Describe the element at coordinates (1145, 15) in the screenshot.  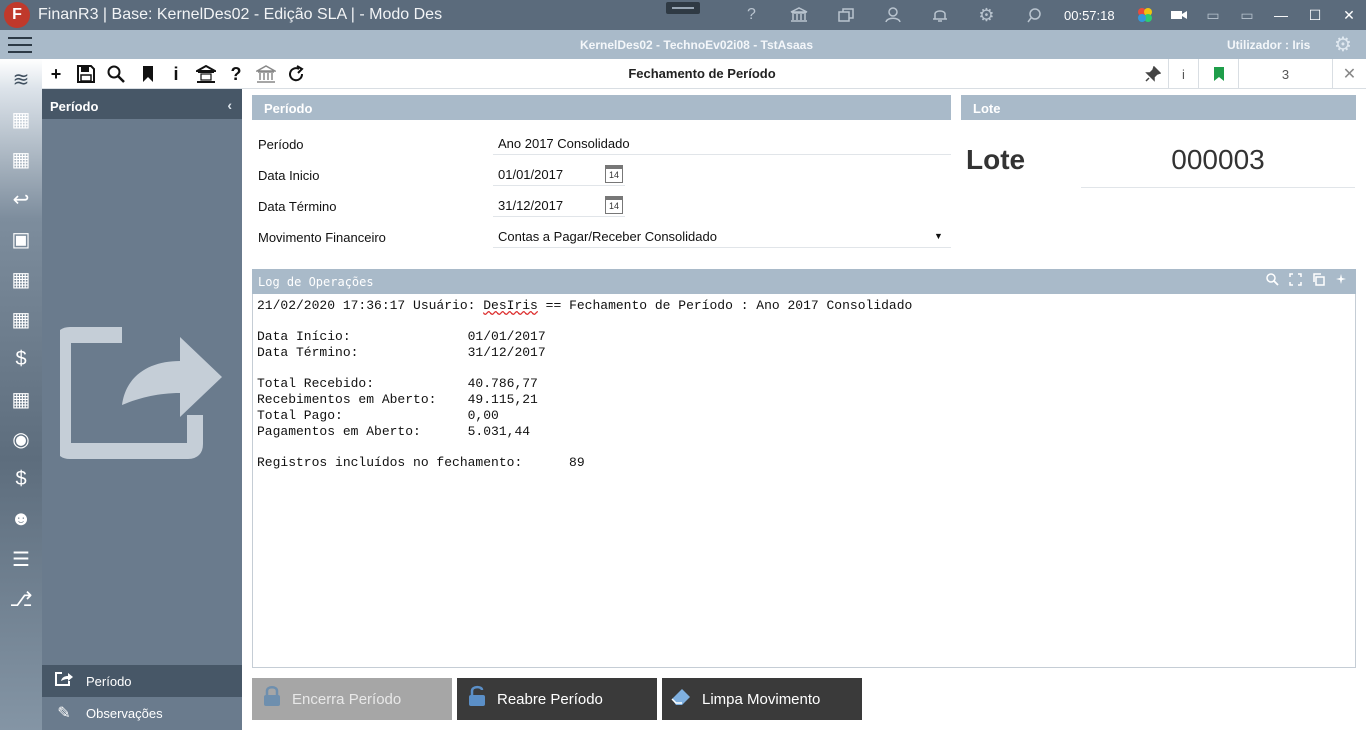
I see `palette-icon` at that location.